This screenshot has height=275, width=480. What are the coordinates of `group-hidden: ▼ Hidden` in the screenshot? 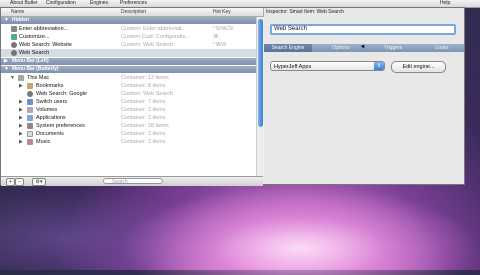 It's located at (128, 20).